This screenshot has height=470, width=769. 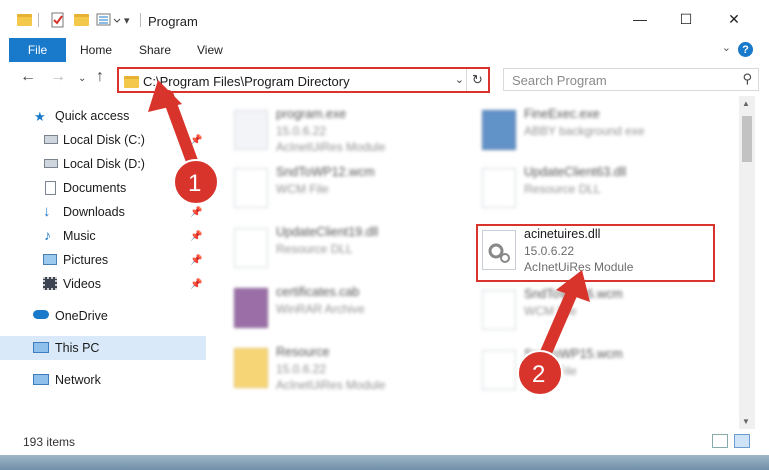 I want to click on sidebar-item-label: Quick access, so click(x=92, y=116).